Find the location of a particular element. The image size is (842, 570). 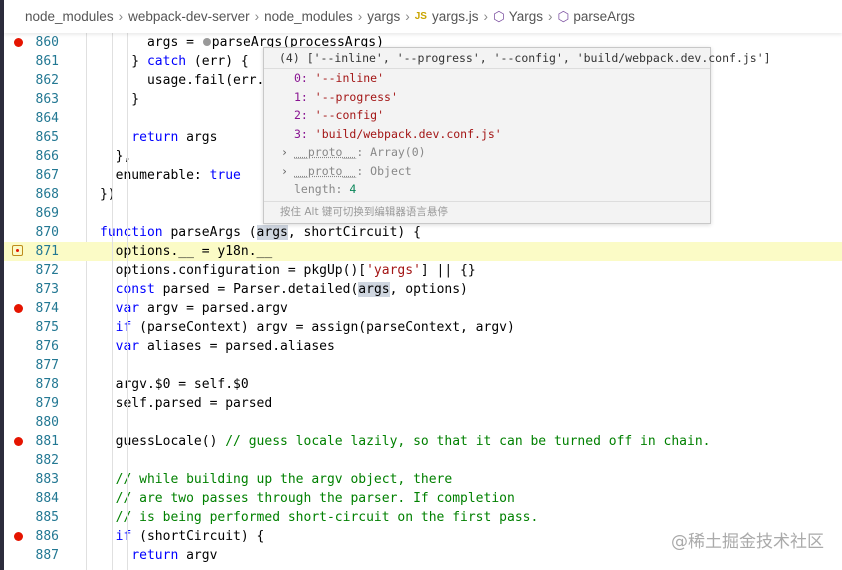

breadcrumb-item: parseArgs is located at coordinates (604, 16).